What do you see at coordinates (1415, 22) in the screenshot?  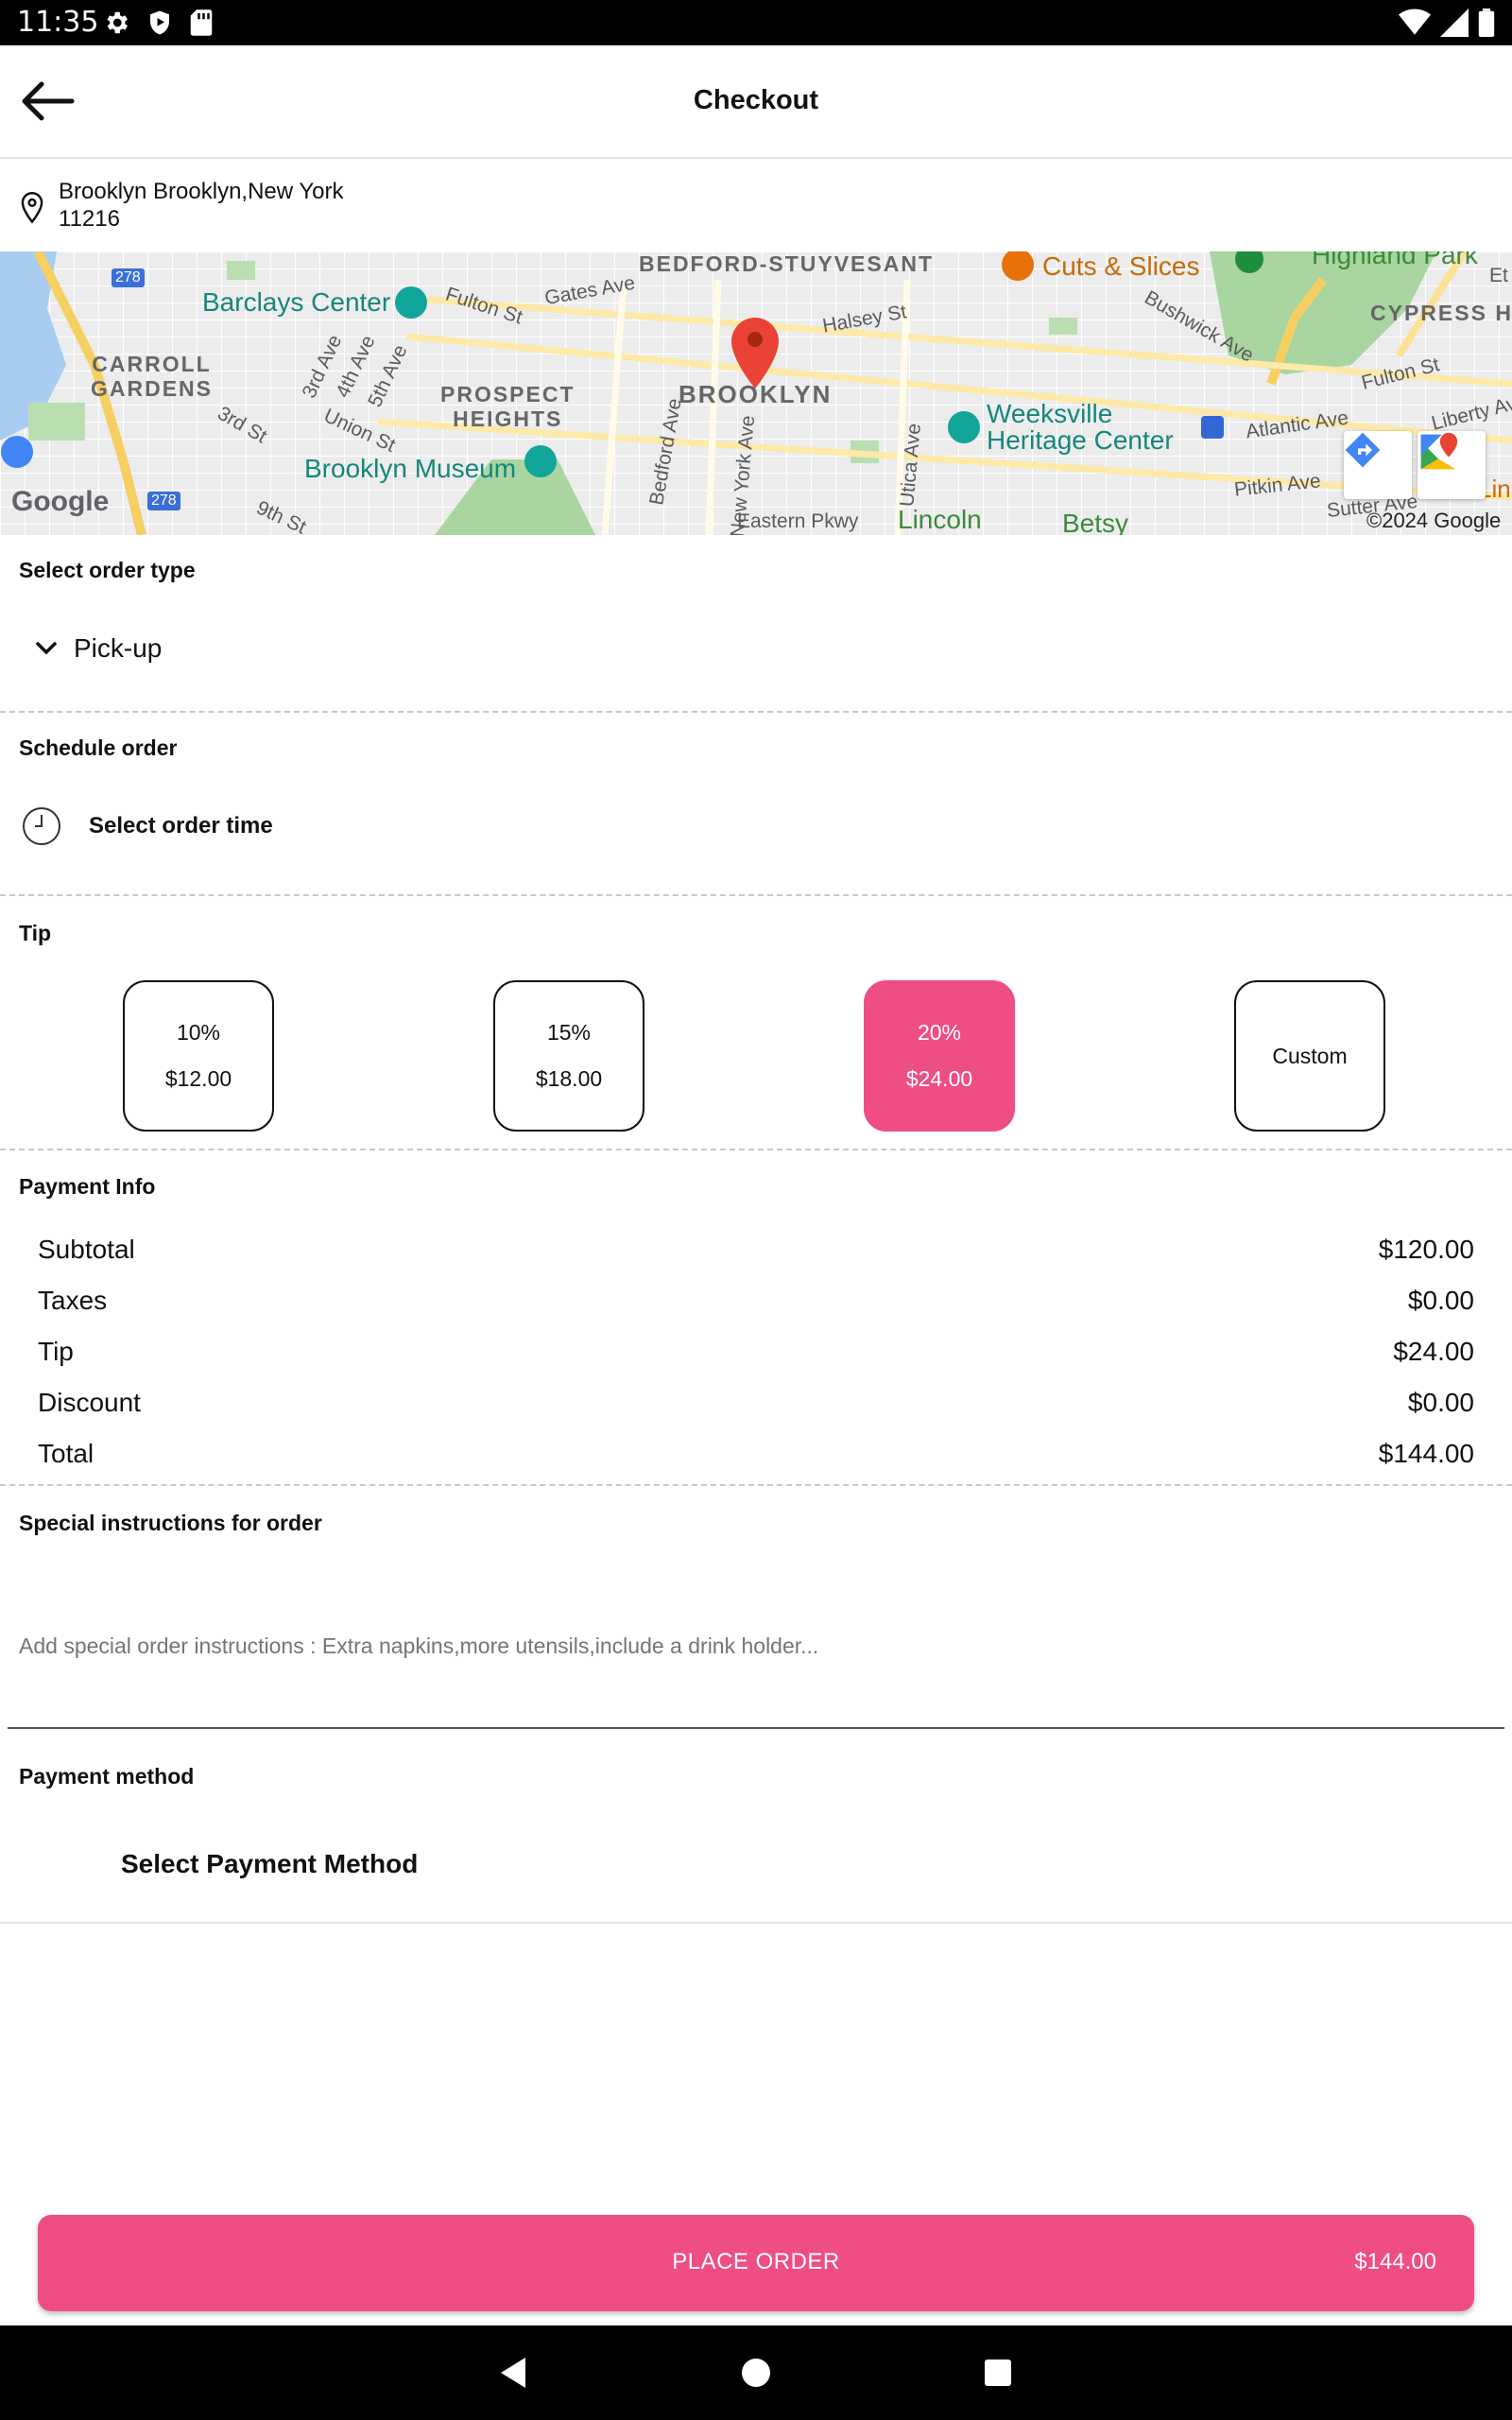 I see `wifi-icon` at bounding box center [1415, 22].